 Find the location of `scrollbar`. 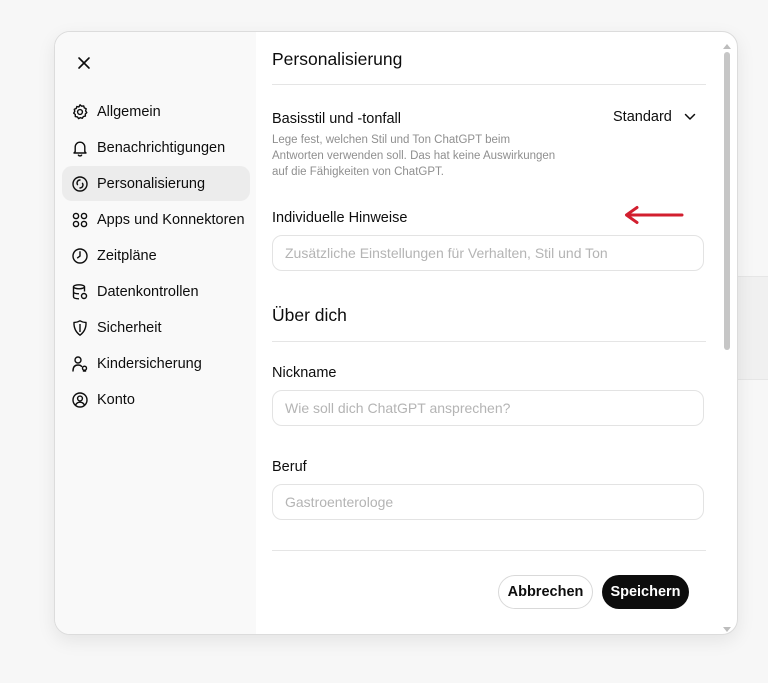

scrollbar is located at coordinates (727, 338).